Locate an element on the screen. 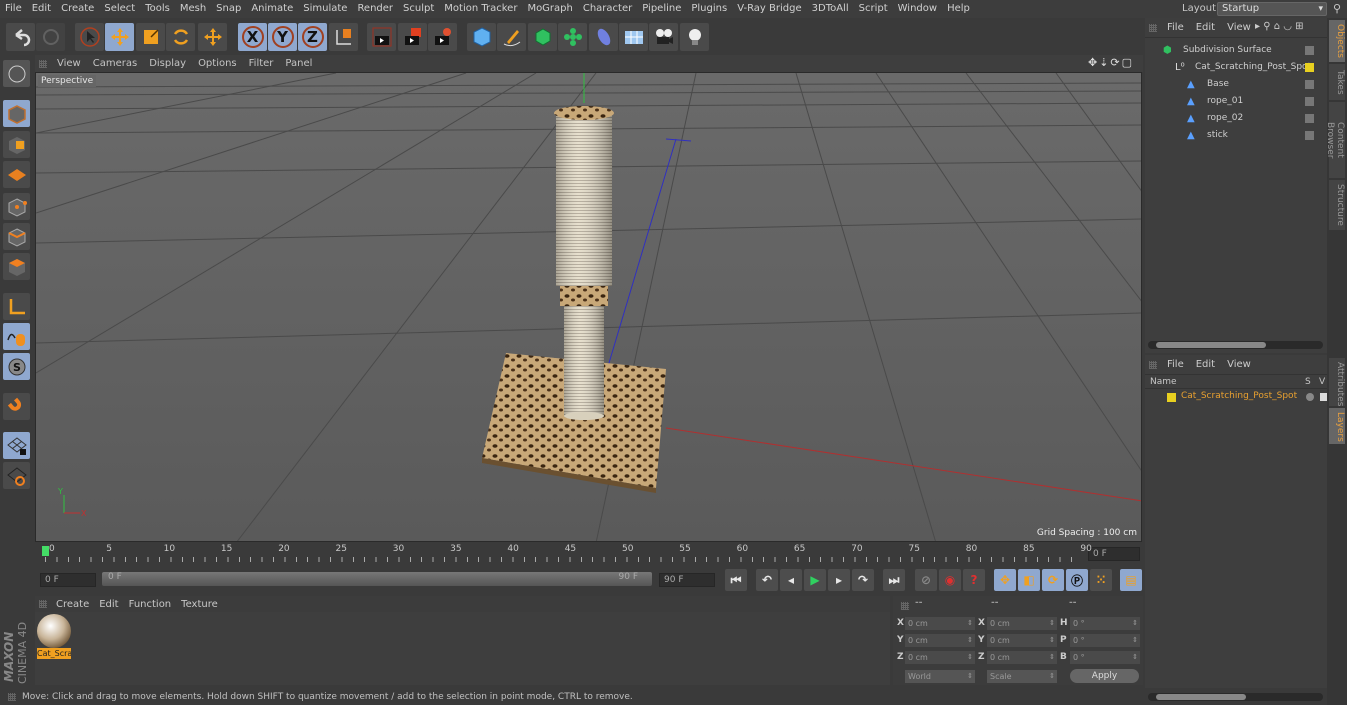  material-swatch: Cat_Scra is located at coordinates (54, 639).